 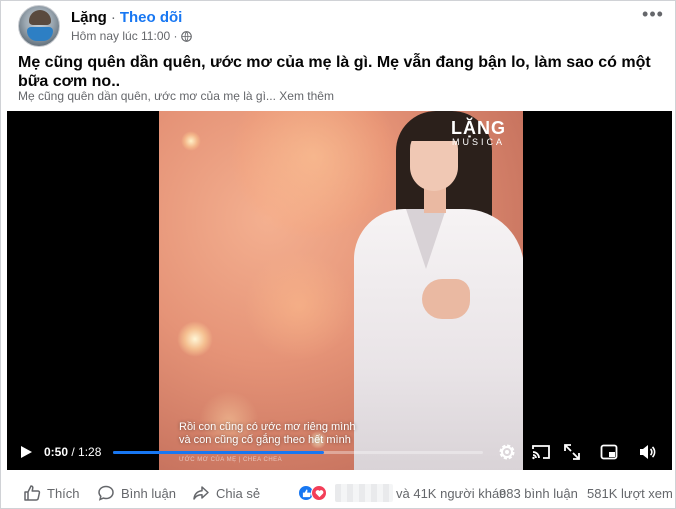 I want to click on miniplayer-icon, so click(x=609, y=452).